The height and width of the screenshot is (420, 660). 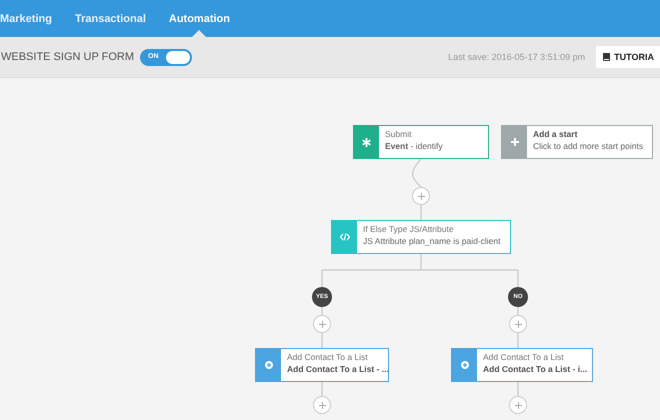 I want to click on workflow-node: Add a start Click to add more start points, so click(x=577, y=142).